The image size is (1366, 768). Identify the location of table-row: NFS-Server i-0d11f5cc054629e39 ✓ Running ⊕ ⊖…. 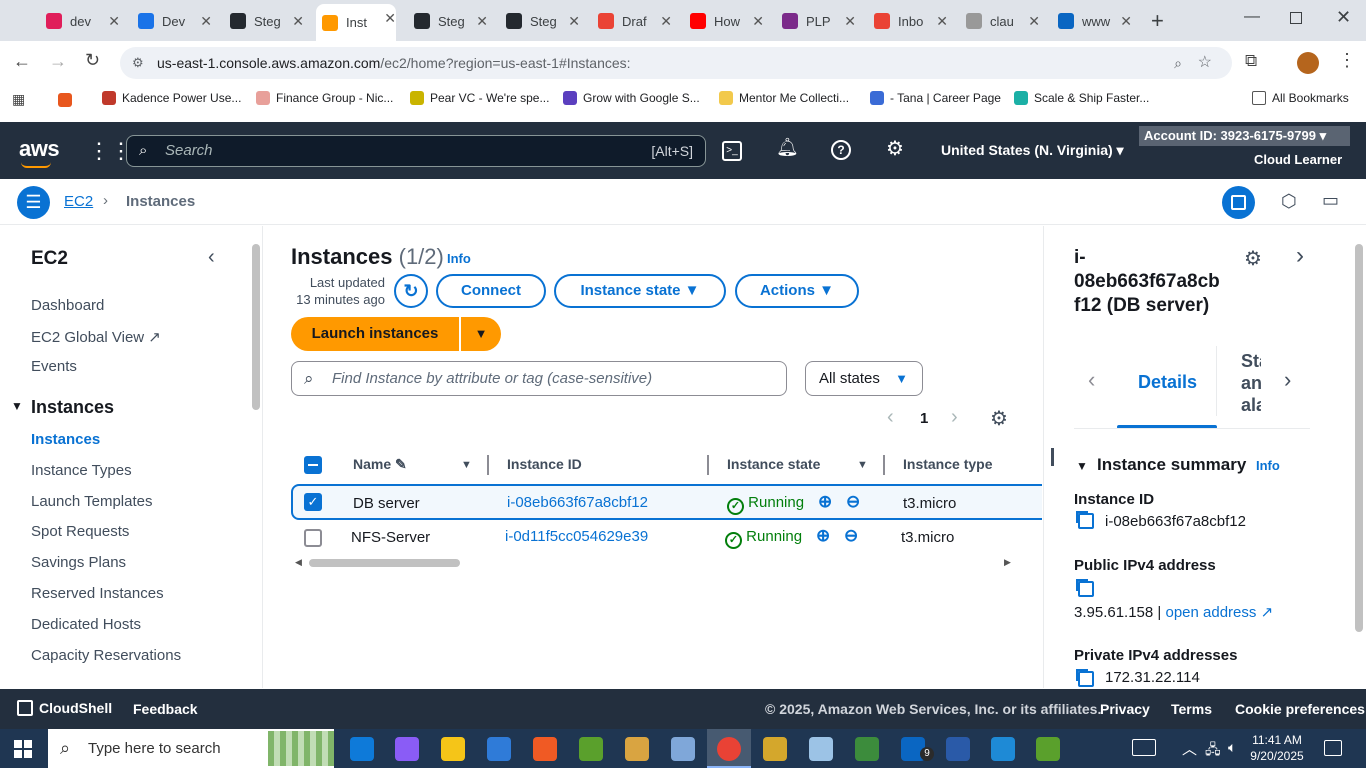
(666, 538).